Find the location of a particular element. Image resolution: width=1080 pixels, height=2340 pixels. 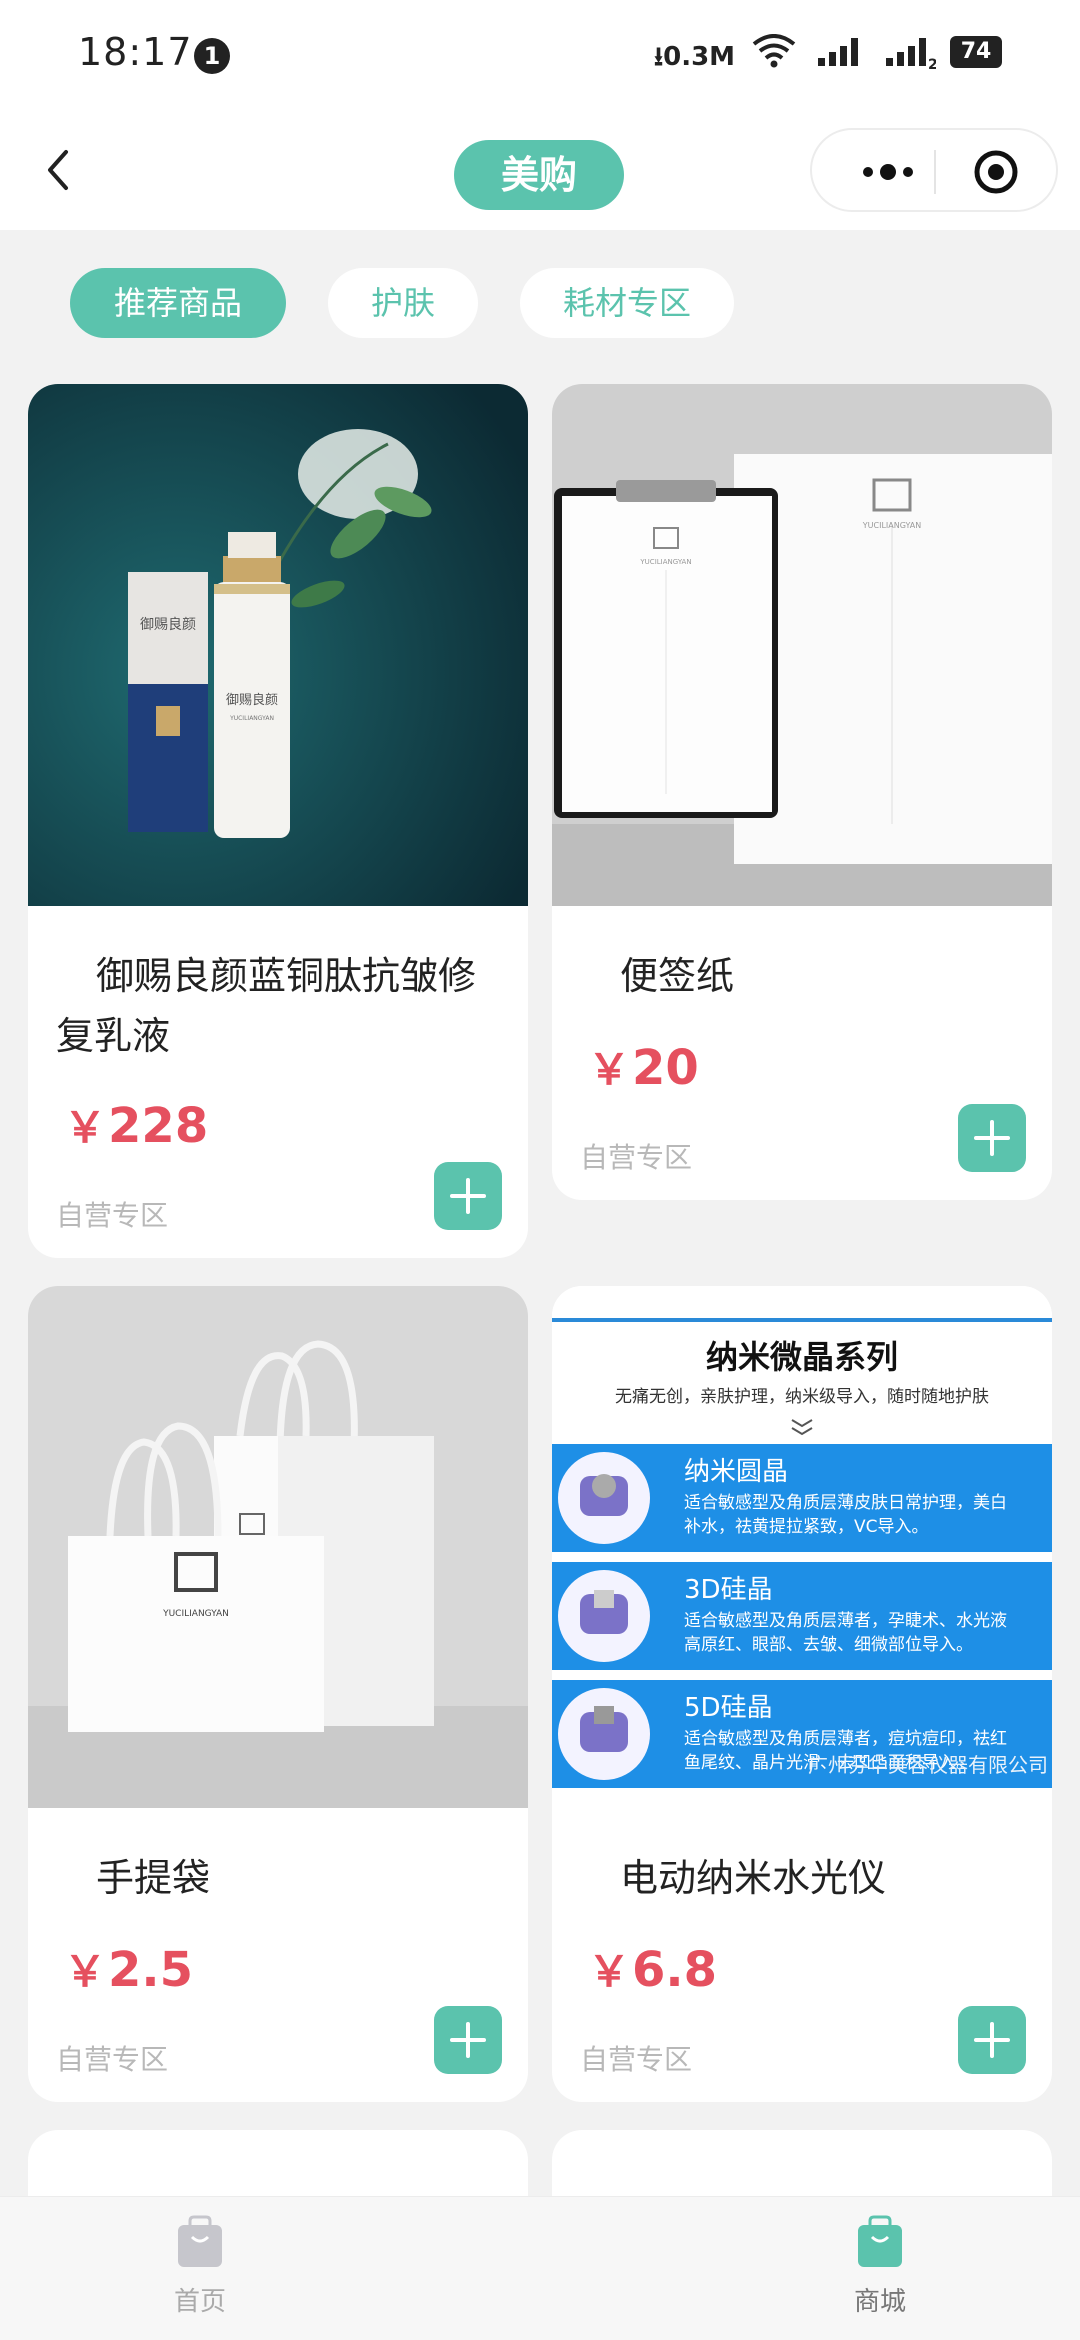

status-bar: 18:17 1 ⭳0.3M 2 74 is located at coordinates (540, 55).